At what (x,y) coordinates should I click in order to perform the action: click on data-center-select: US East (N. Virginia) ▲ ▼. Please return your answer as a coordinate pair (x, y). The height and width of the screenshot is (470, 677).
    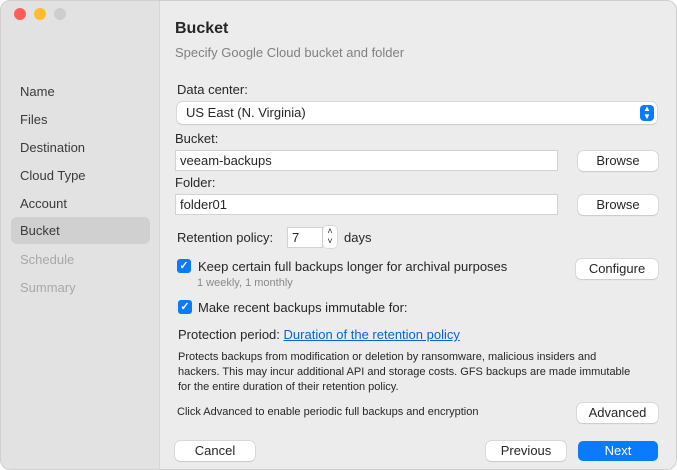
    Looking at the image, I should click on (417, 113).